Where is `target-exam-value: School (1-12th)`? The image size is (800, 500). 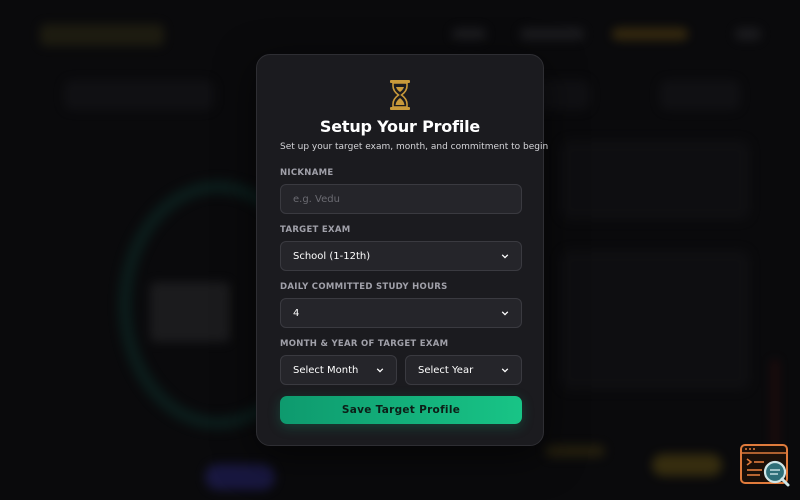
target-exam-value: School (1-12th) is located at coordinates (332, 256).